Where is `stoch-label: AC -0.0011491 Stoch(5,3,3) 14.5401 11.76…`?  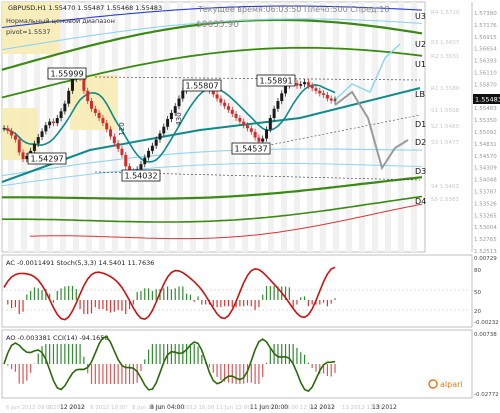 stoch-label: AC -0.0011491 Stoch(5,3,3) 14.5401 11.76… is located at coordinates (80, 263).